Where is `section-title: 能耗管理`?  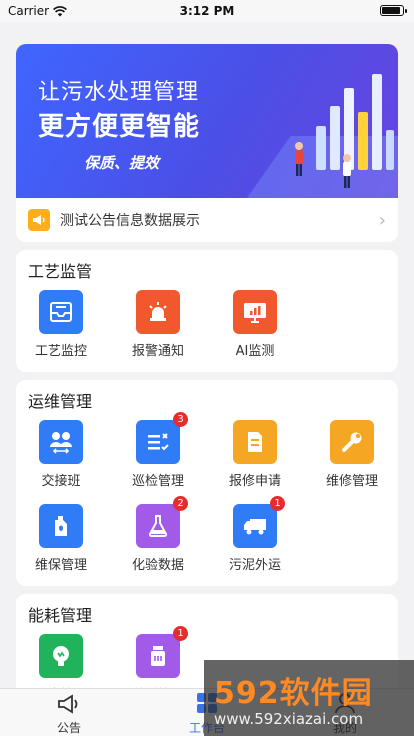 section-title: 能耗管理 is located at coordinates (60, 615).